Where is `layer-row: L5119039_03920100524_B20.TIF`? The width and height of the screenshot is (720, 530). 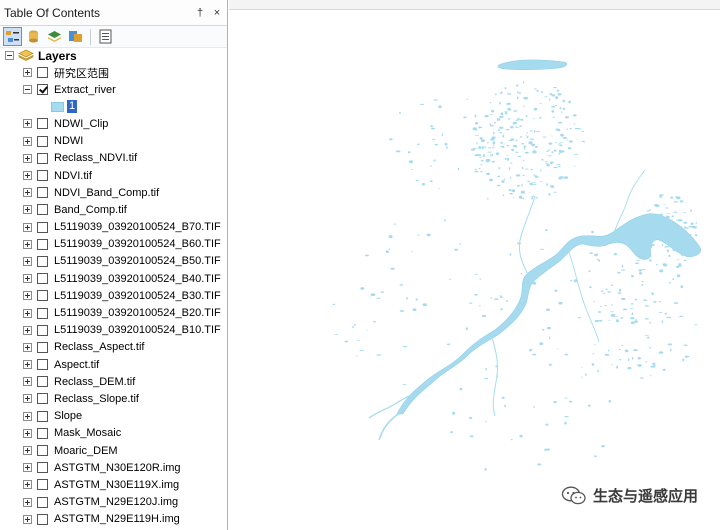 layer-row: L5119039_03920100524_B20.TIF is located at coordinates (113, 312).